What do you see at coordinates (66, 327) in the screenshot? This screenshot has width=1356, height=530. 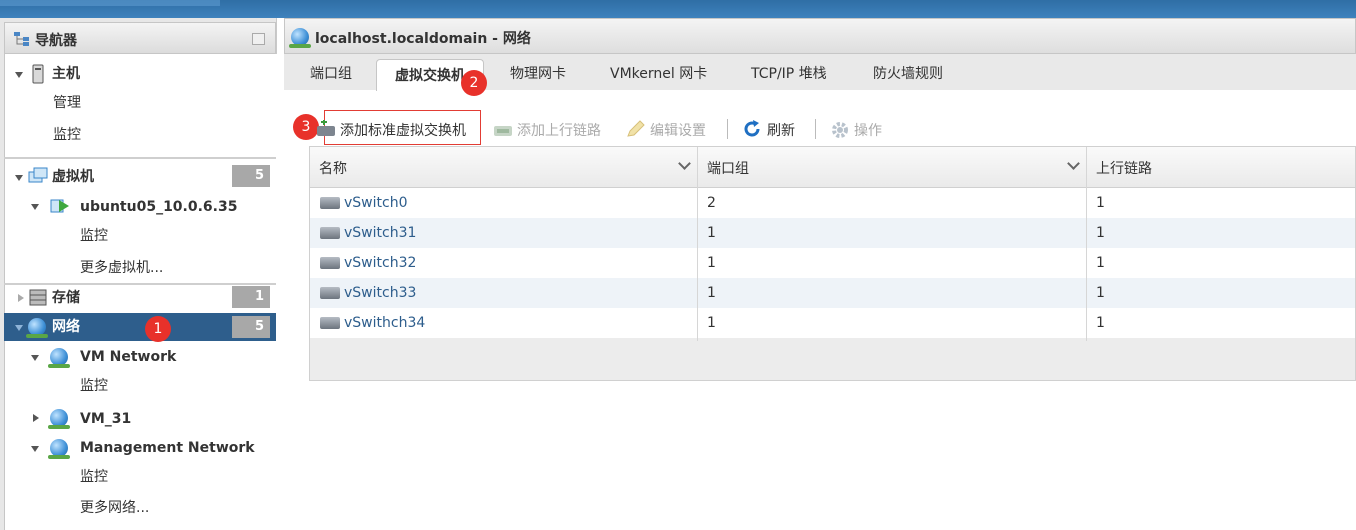 I see `tree-item-network: 网络` at bounding box center [66, 327].